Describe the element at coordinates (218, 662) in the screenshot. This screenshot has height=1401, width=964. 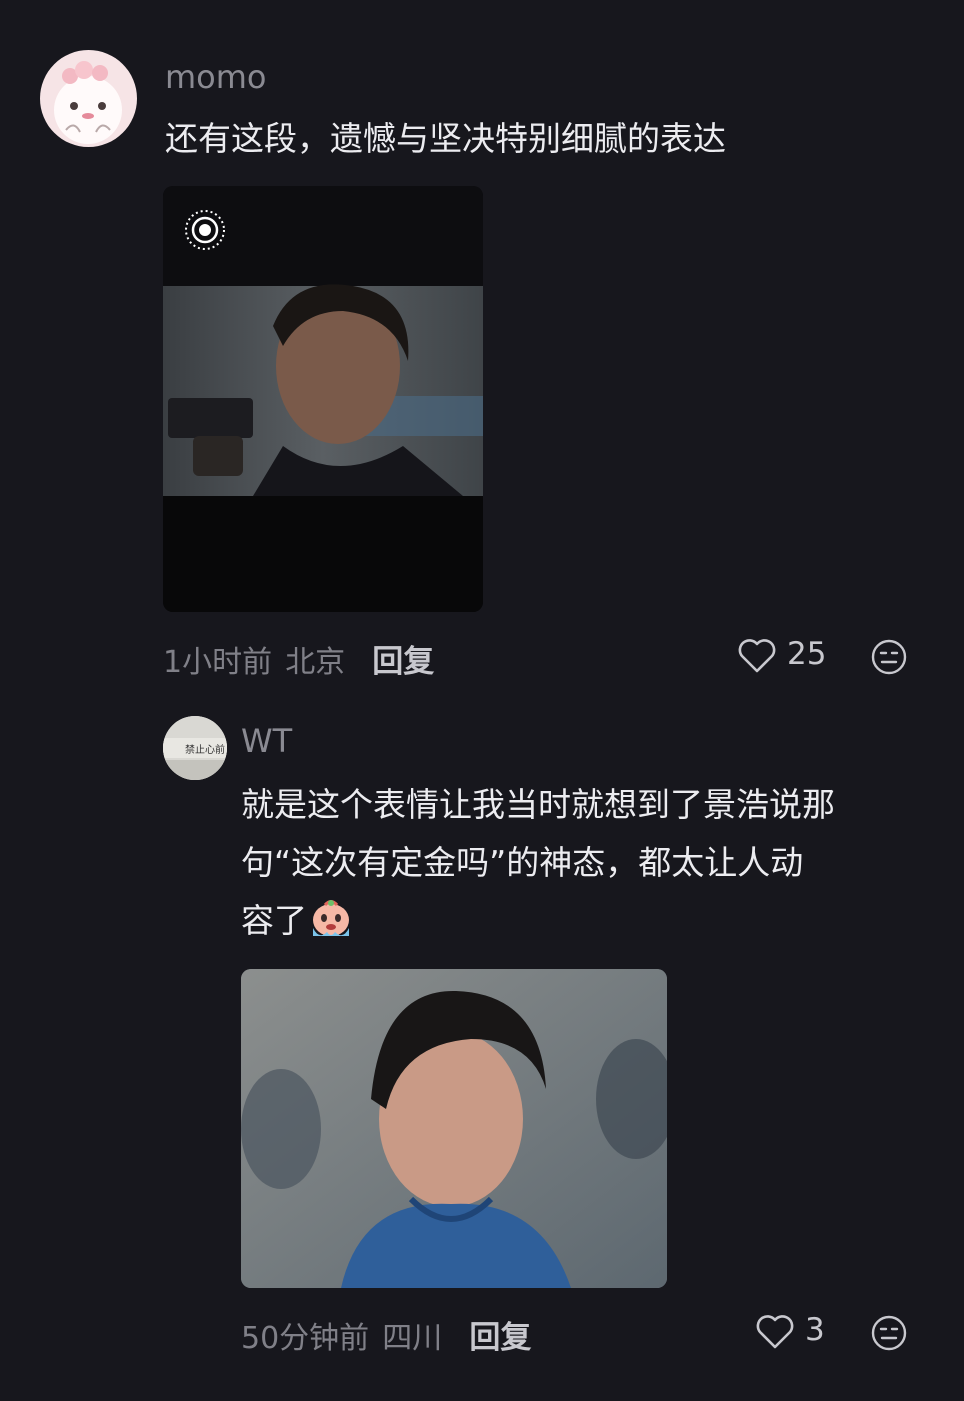
I see `comment-time: 1小时前` at that location.